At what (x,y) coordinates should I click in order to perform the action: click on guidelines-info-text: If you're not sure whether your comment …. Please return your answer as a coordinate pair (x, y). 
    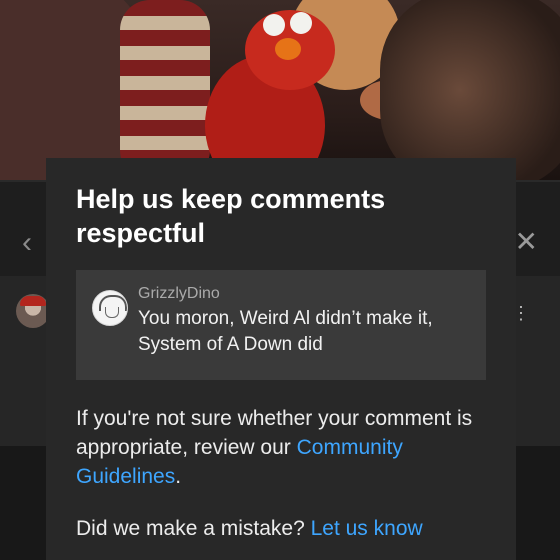
    Looking at the image, I should click on (274, 433).